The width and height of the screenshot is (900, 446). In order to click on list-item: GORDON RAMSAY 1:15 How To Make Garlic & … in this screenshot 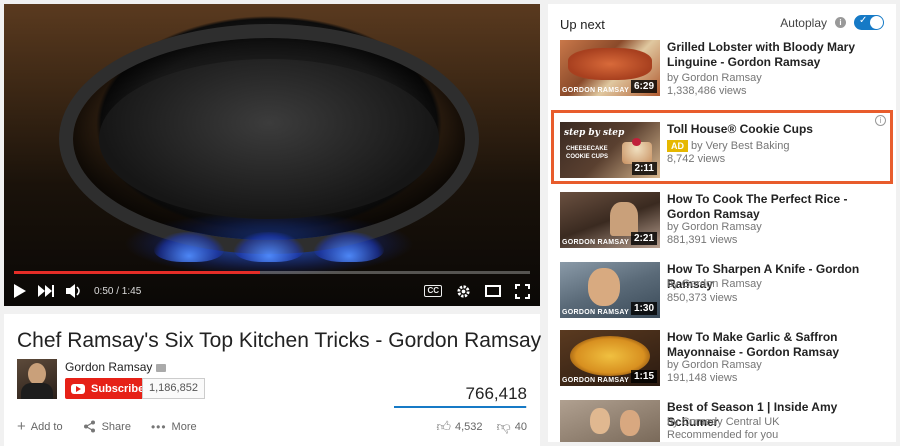, I will do `click(725, 360)`.